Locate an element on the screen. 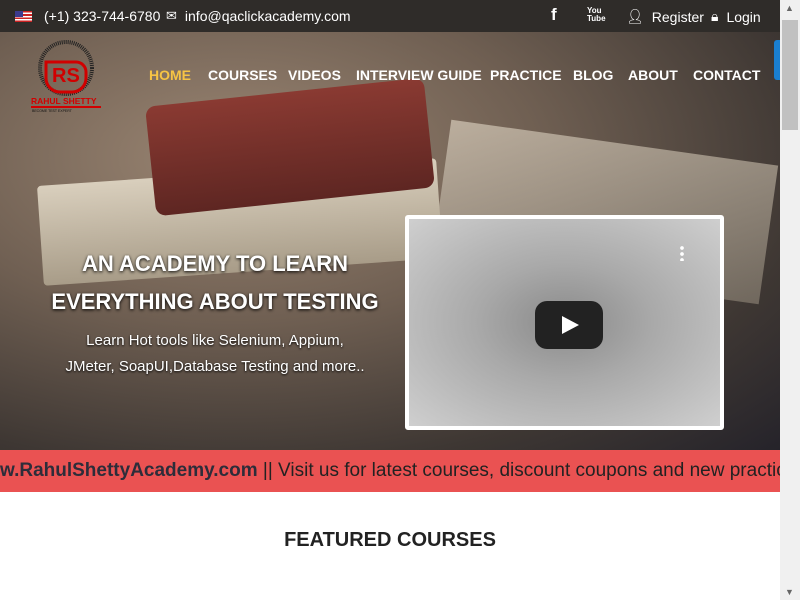 Image resolution: width=800 pixels, height=600 pixels. lock-icon: 🔒︎ is located at coordinates (715, 16).